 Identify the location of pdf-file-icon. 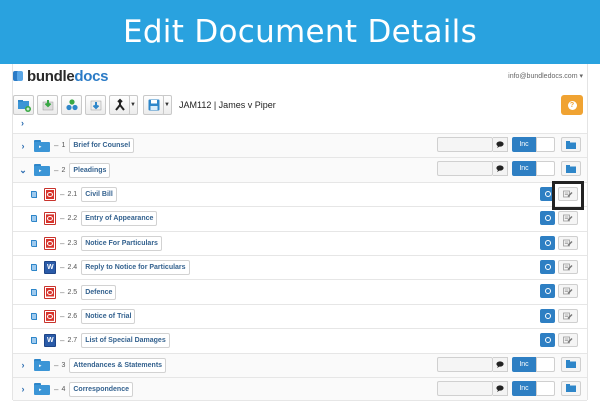
(50, 316).